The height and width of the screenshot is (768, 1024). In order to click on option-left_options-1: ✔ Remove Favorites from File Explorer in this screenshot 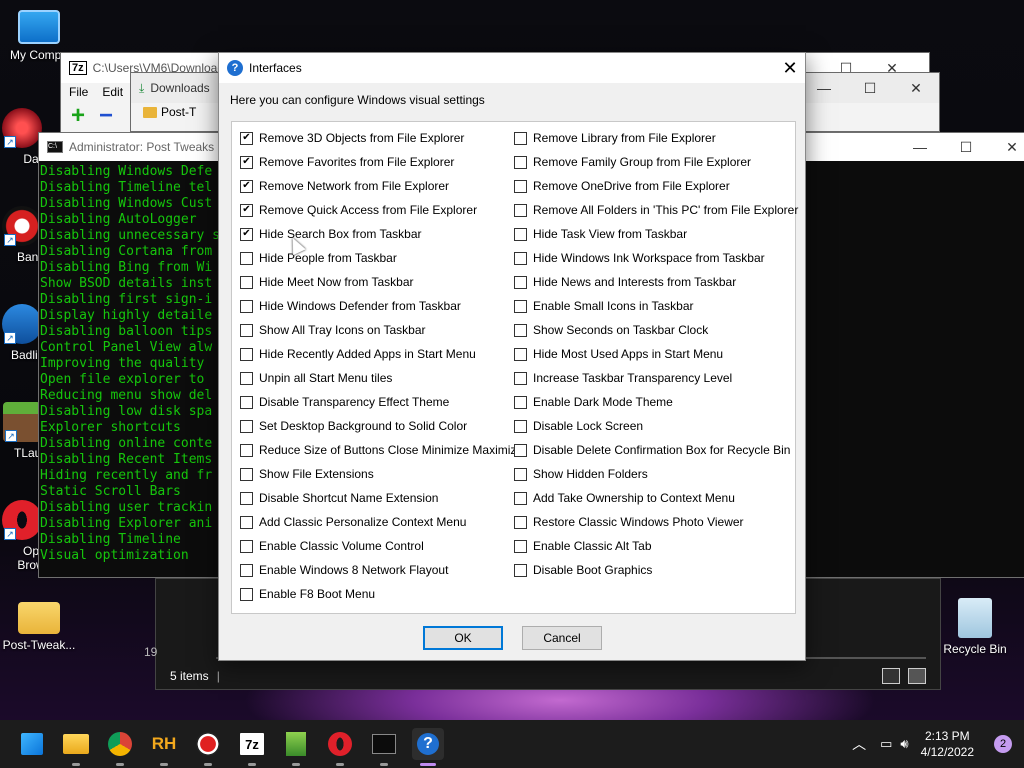, I will do `click(347, 162)`.